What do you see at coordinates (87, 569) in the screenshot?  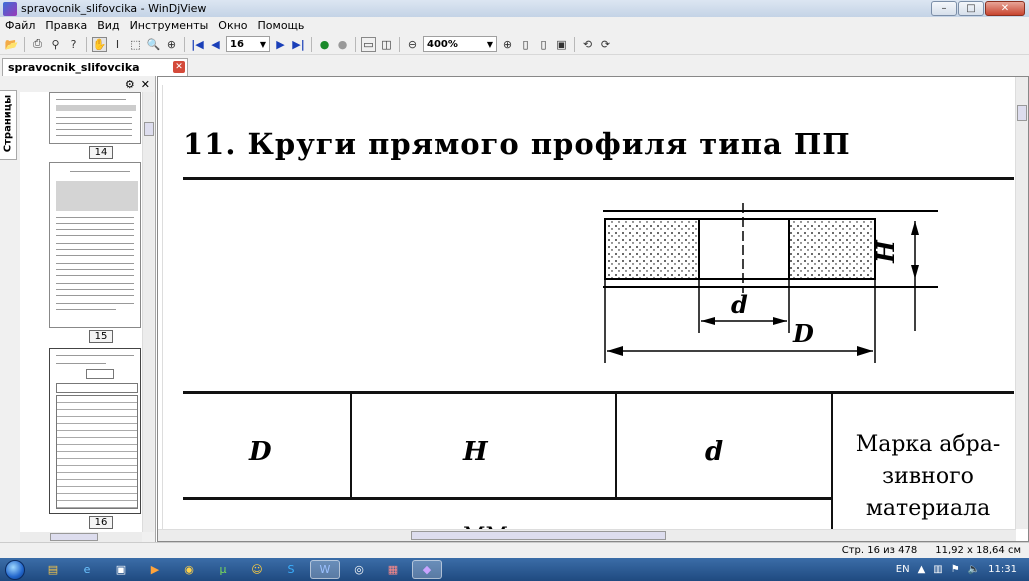 I see `internet-explorer-icon: e` at bounding box center [87, 569].